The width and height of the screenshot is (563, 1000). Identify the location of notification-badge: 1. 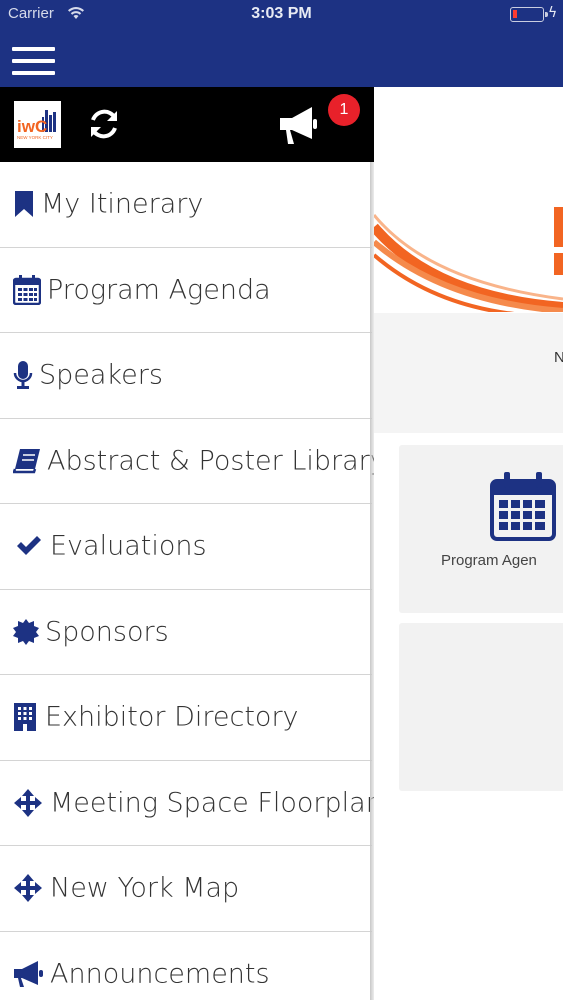
(344, 110).